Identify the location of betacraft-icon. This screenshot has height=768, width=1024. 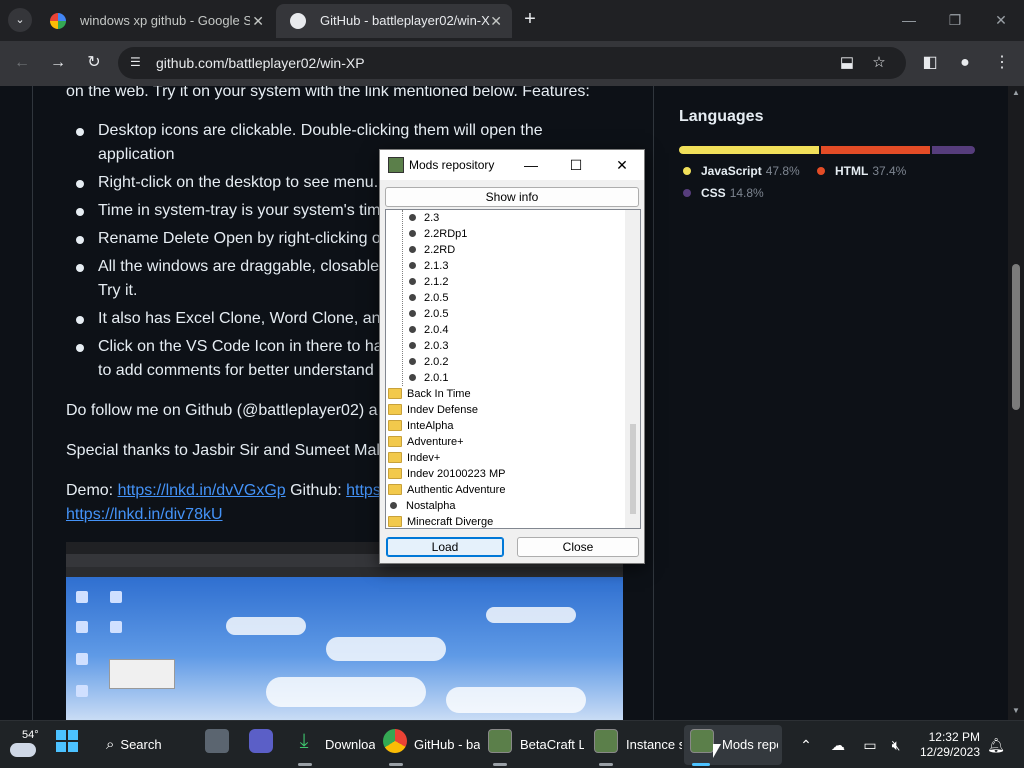
(500, 741).